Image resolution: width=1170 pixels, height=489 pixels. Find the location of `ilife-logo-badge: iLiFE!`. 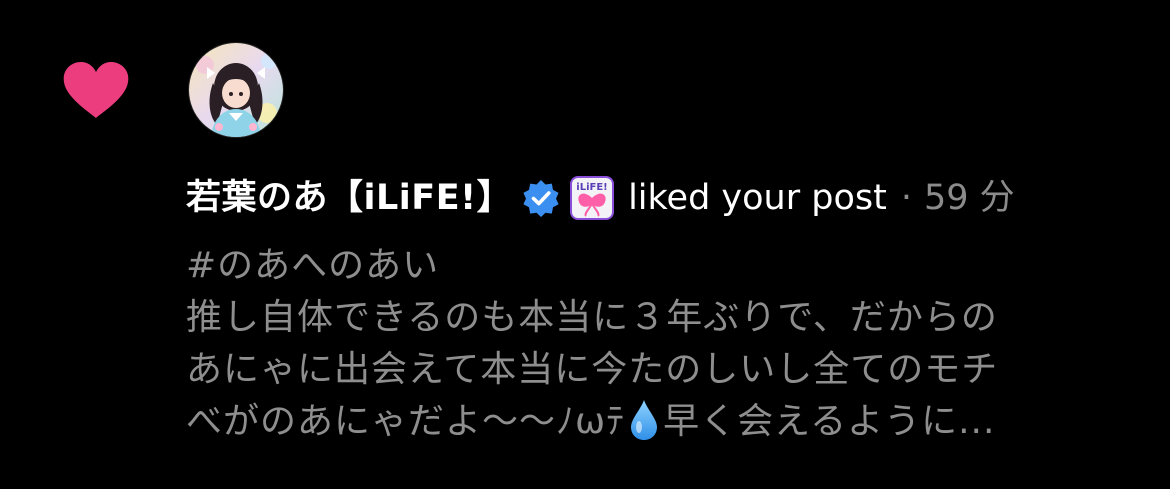

ilife-logo-badge: iLiFE! is located at coordinates (592, 198).